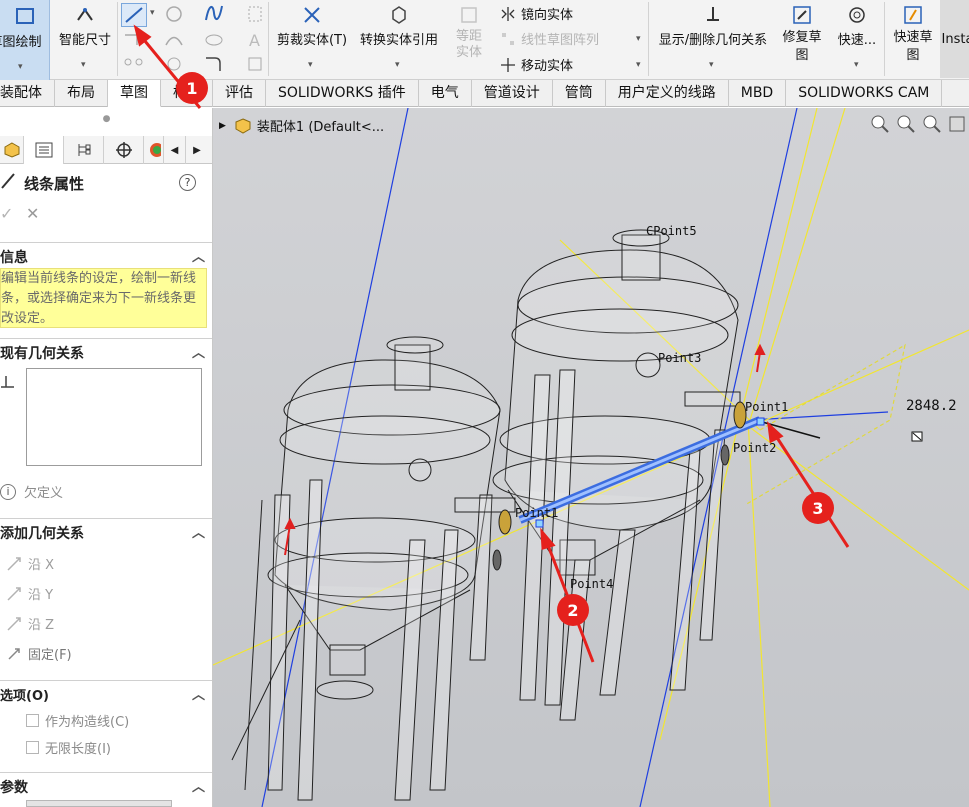  Describe the element at coordinates (134, 40) in the screenshot. I see `rectangle-icon` at that location.